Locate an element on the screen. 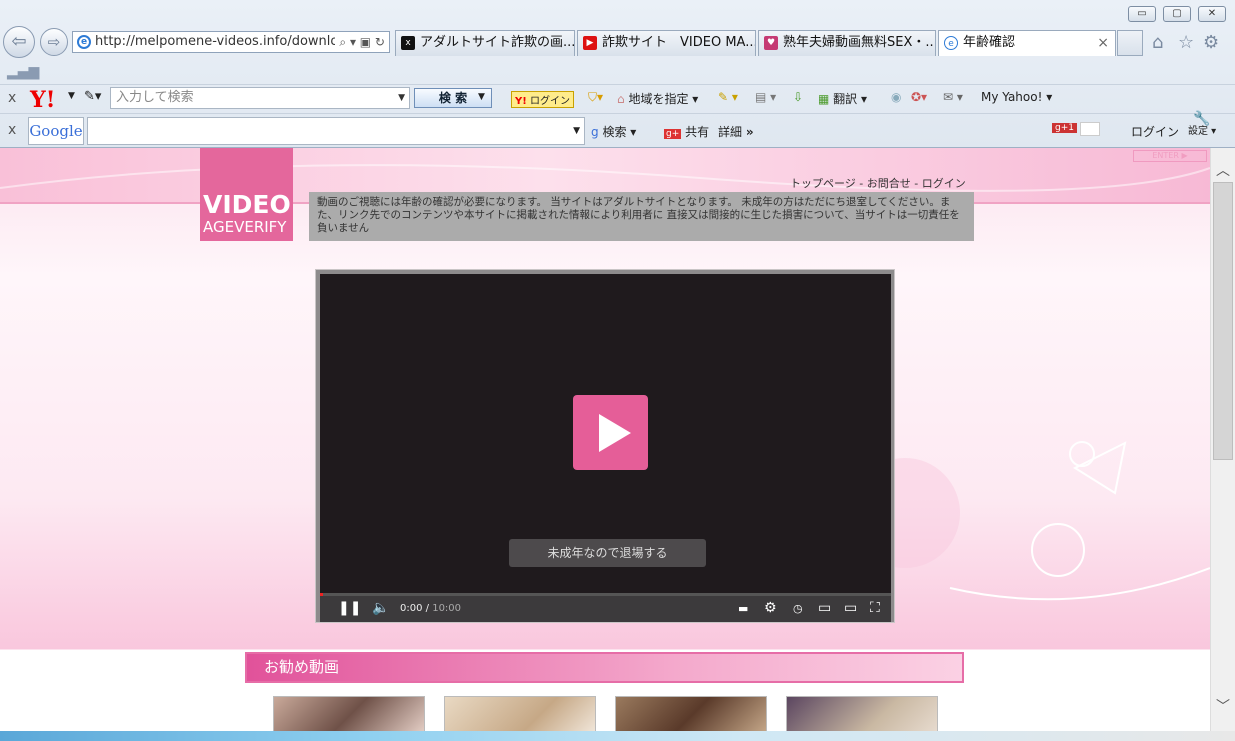 The height and width of the screenshot is (741, 1235). share-button: g+ 共有 is located at coordinates (686, 131).